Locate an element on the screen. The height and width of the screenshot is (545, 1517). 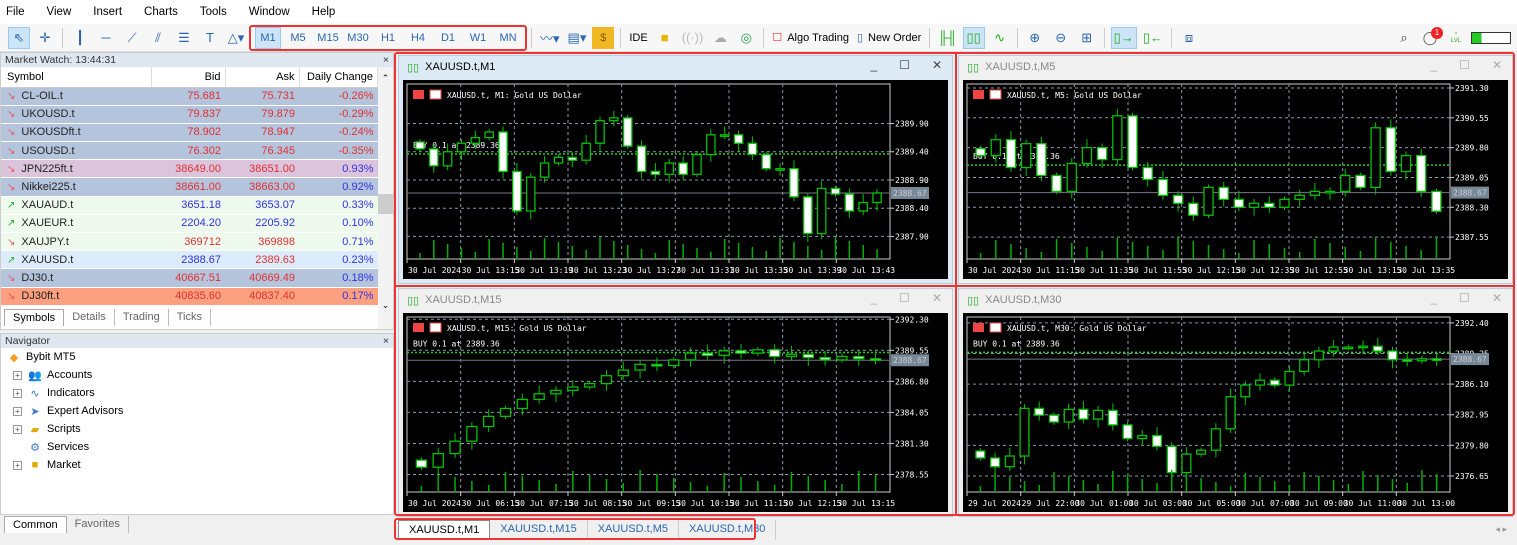
tile-windows-icon: ⊞ is located at coordinates (1087, 38).